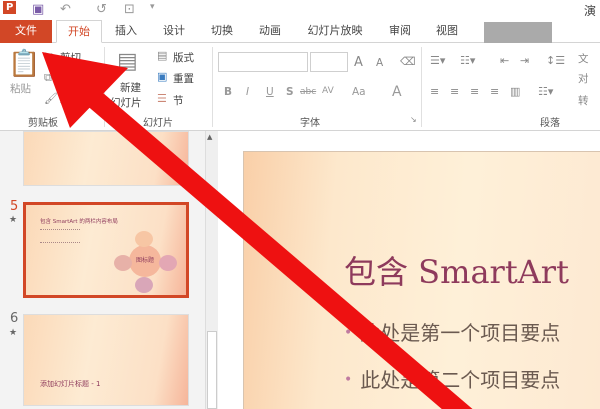 The width and height of the screenshot is (600, 409). I want to click on redacted-tab, so click(518, 33).